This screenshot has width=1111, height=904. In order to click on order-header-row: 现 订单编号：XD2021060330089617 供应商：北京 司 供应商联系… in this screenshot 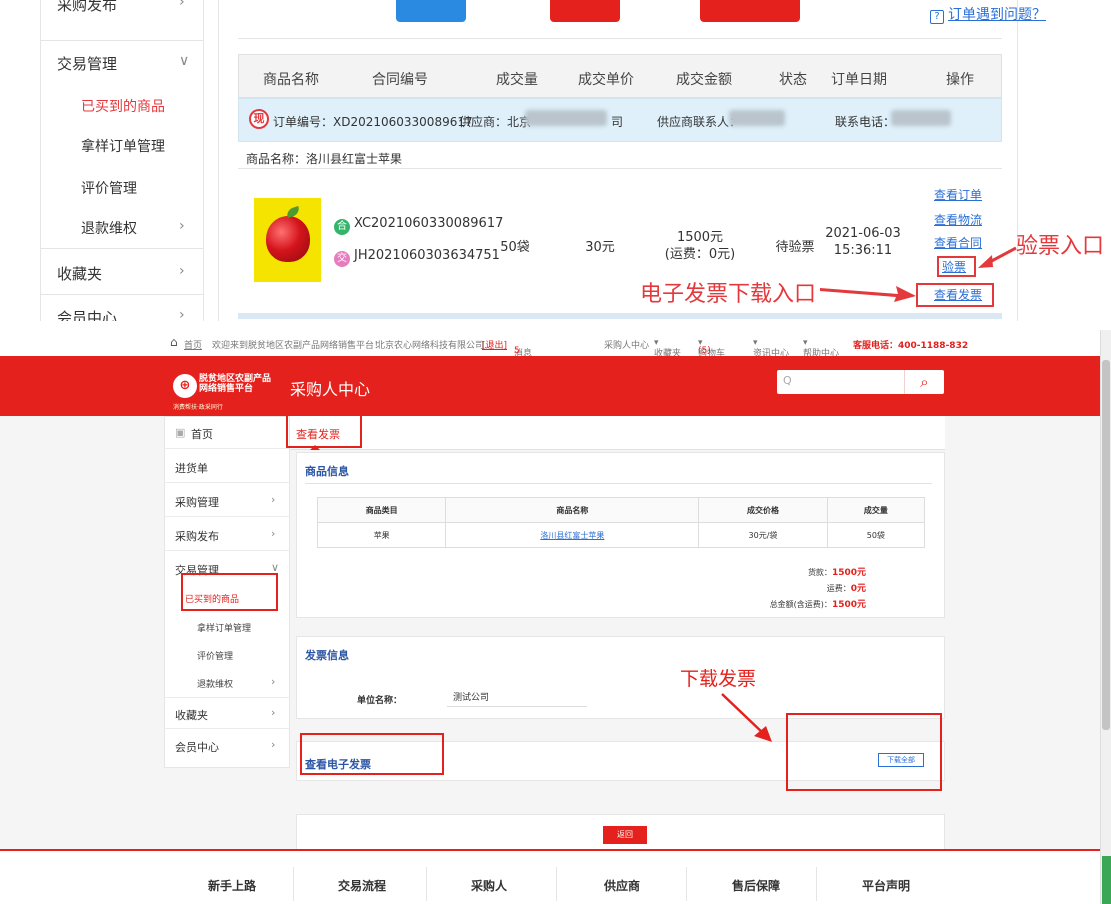, I will do `click(620, 120)`.